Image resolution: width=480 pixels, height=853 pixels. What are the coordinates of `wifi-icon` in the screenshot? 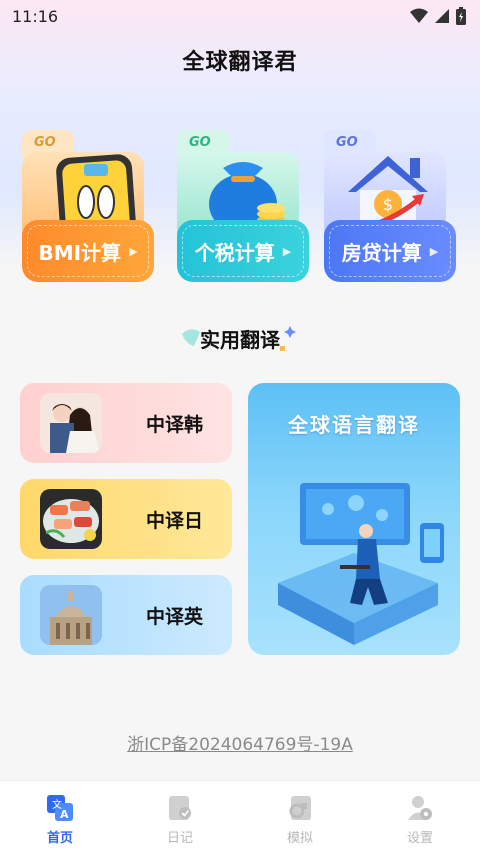 It's located at (419, 15).